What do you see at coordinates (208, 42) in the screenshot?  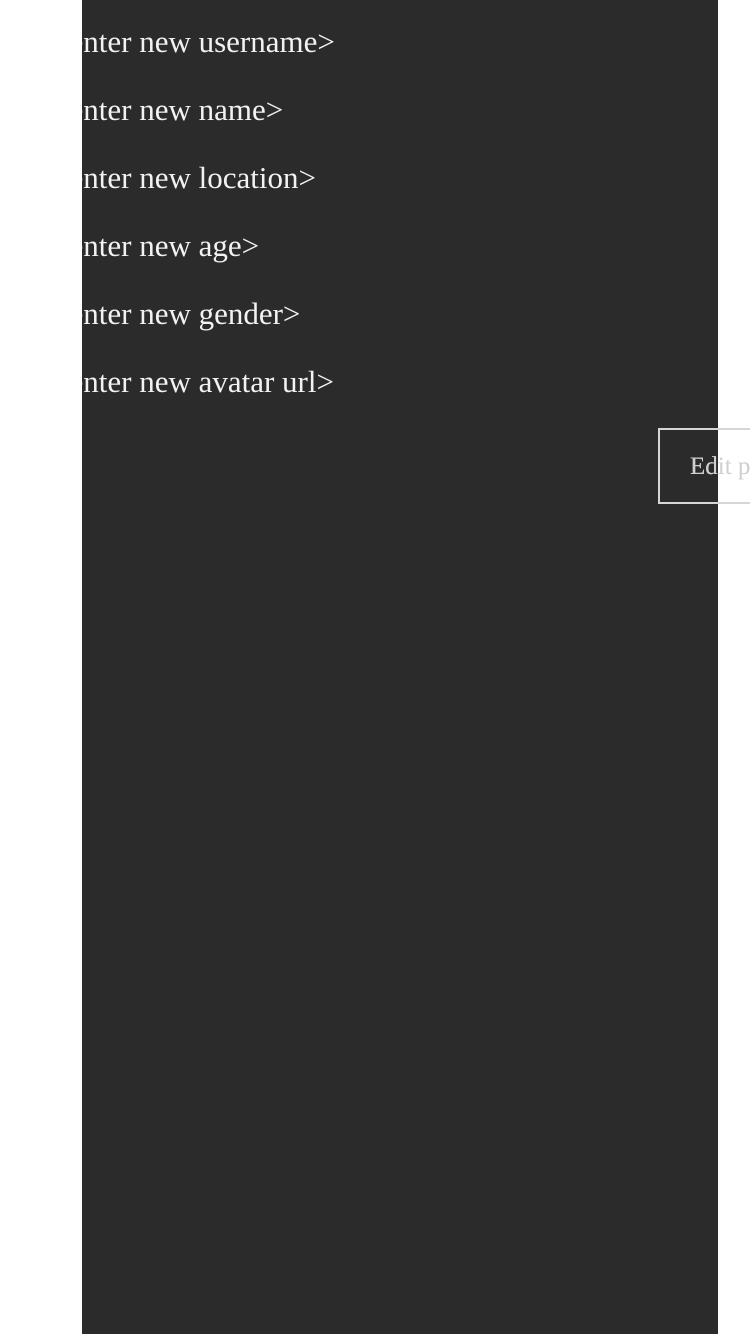 I see `username-field: <enter new username>` at bounding box center [208, 42].